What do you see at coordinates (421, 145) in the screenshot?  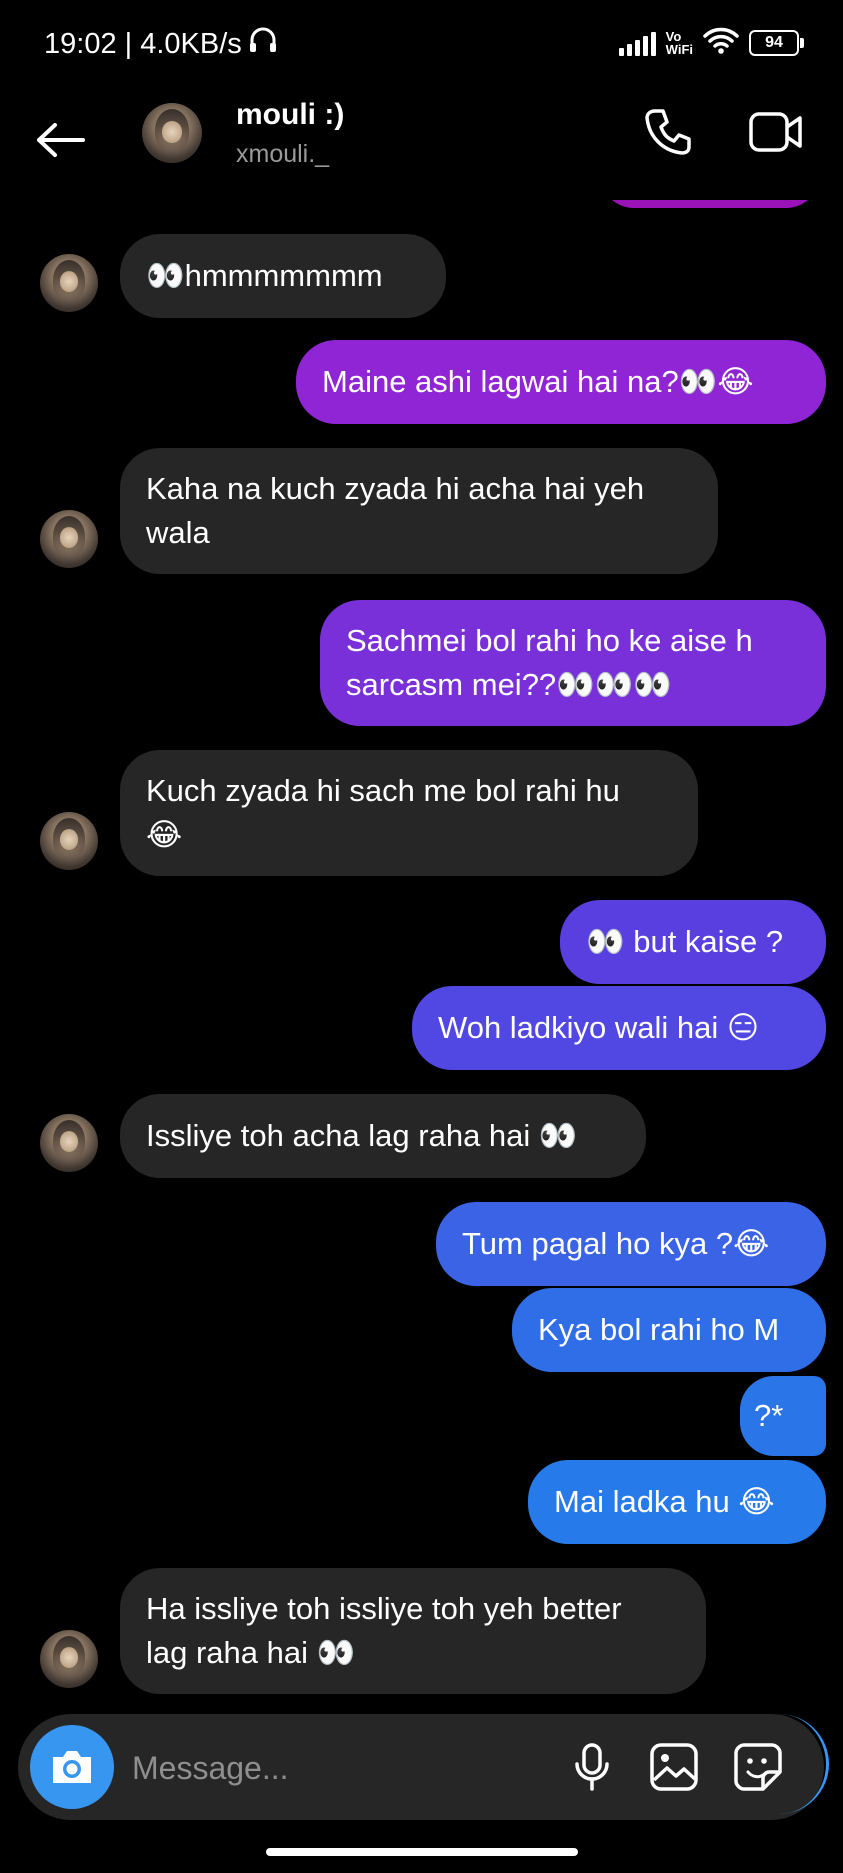 I see `chat-header: mouli :) xmouli._` at bounding box center [421, 145].